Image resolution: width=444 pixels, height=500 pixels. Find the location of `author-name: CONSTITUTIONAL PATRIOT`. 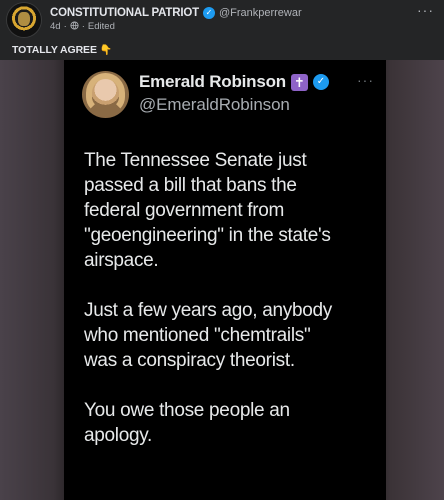

author-name: CONSTITUTIONAL PATRIOT is located at coordinates (124, 13).